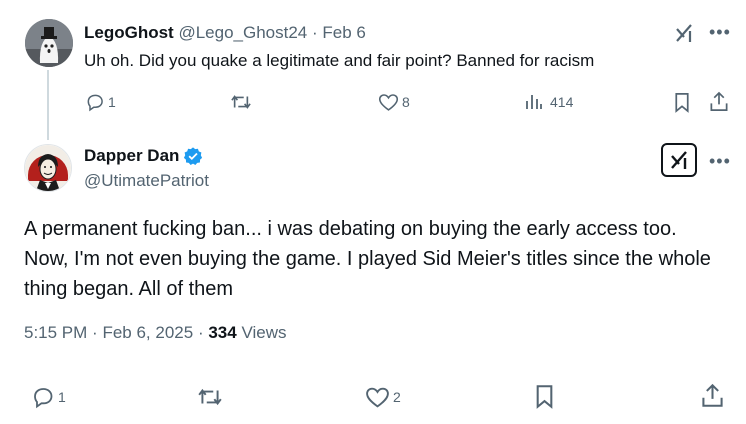 Image resolution: width=746 pixels, height=424 pixels. Describe the element at coordinates (62, 397) in the screenshot. I see `main-reply-count: 1` at that location.